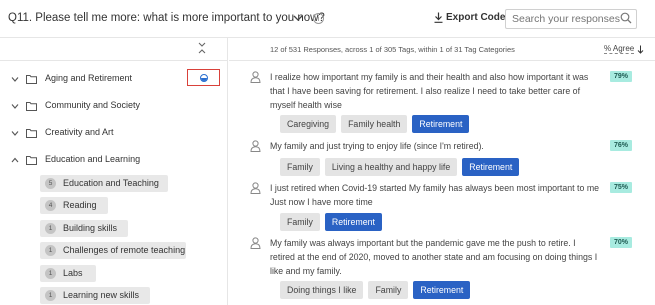 The image size is (655, 305). I want to click on tag-label: Challenges of remote teaching, so click(124, 250).